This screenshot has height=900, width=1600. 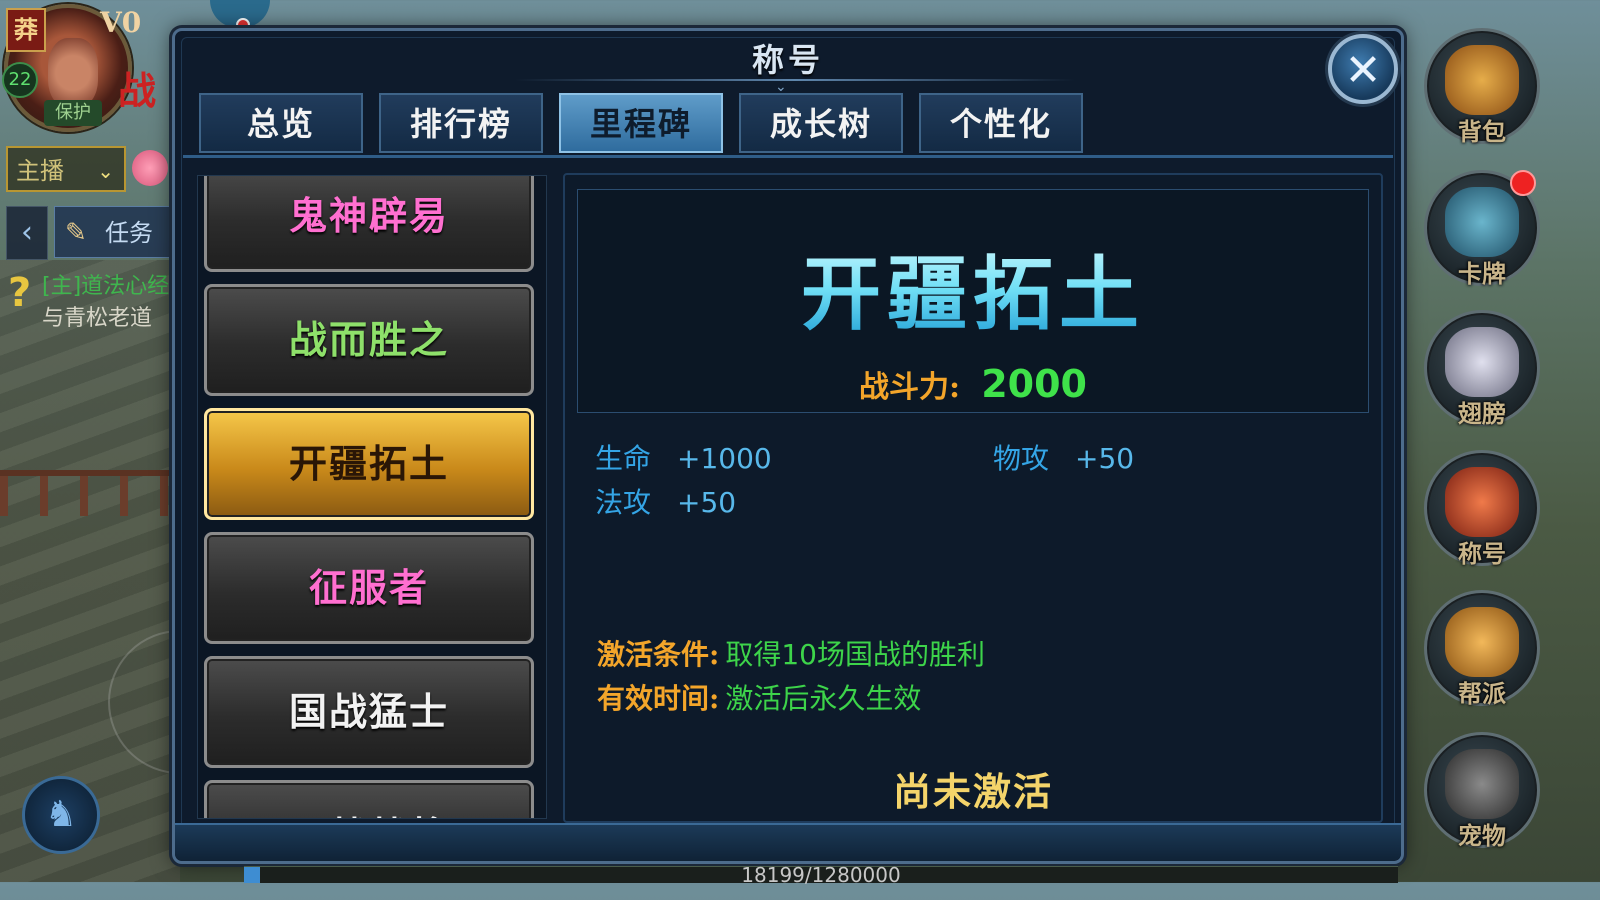 What do you see at coordinates (369, 712) in the screenshot?
I see `list-item: 国战猛士` at bounding box center [369, 712].